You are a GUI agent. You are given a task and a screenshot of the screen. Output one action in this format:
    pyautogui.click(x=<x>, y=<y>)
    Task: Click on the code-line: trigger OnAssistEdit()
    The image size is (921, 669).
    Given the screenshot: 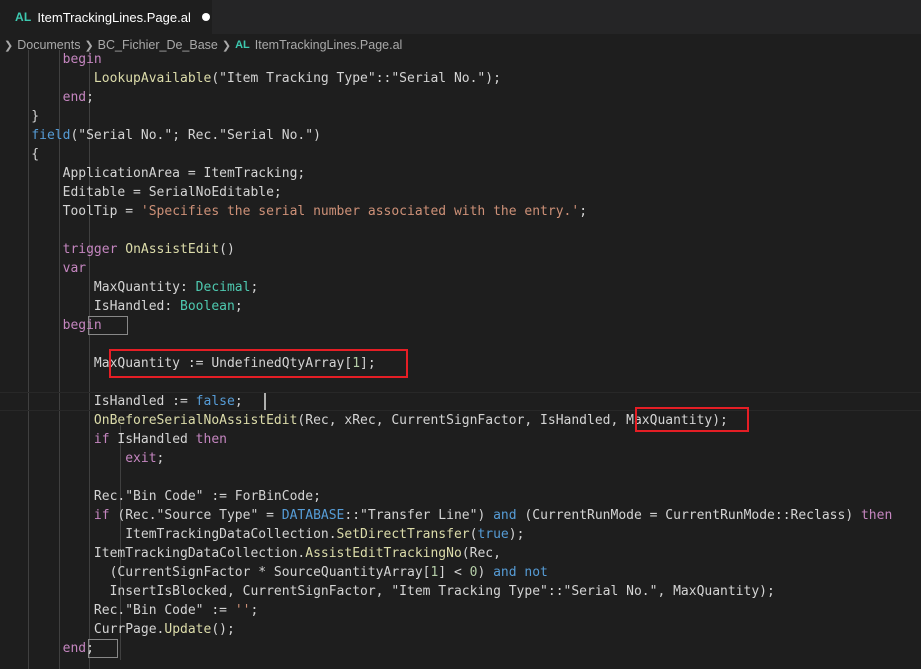 What is the action you would take?
    pyautogui.click(x=148, y=249)
    